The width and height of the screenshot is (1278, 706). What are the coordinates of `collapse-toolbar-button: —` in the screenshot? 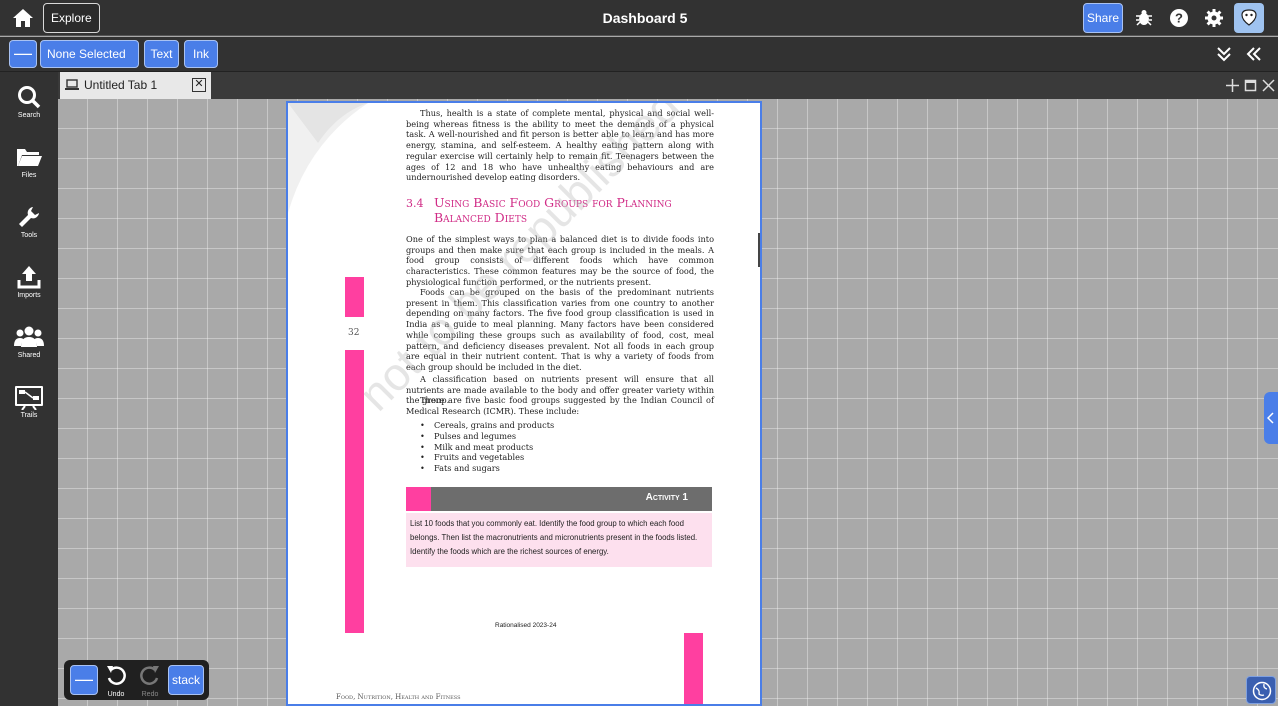 It's located at (23, 54).